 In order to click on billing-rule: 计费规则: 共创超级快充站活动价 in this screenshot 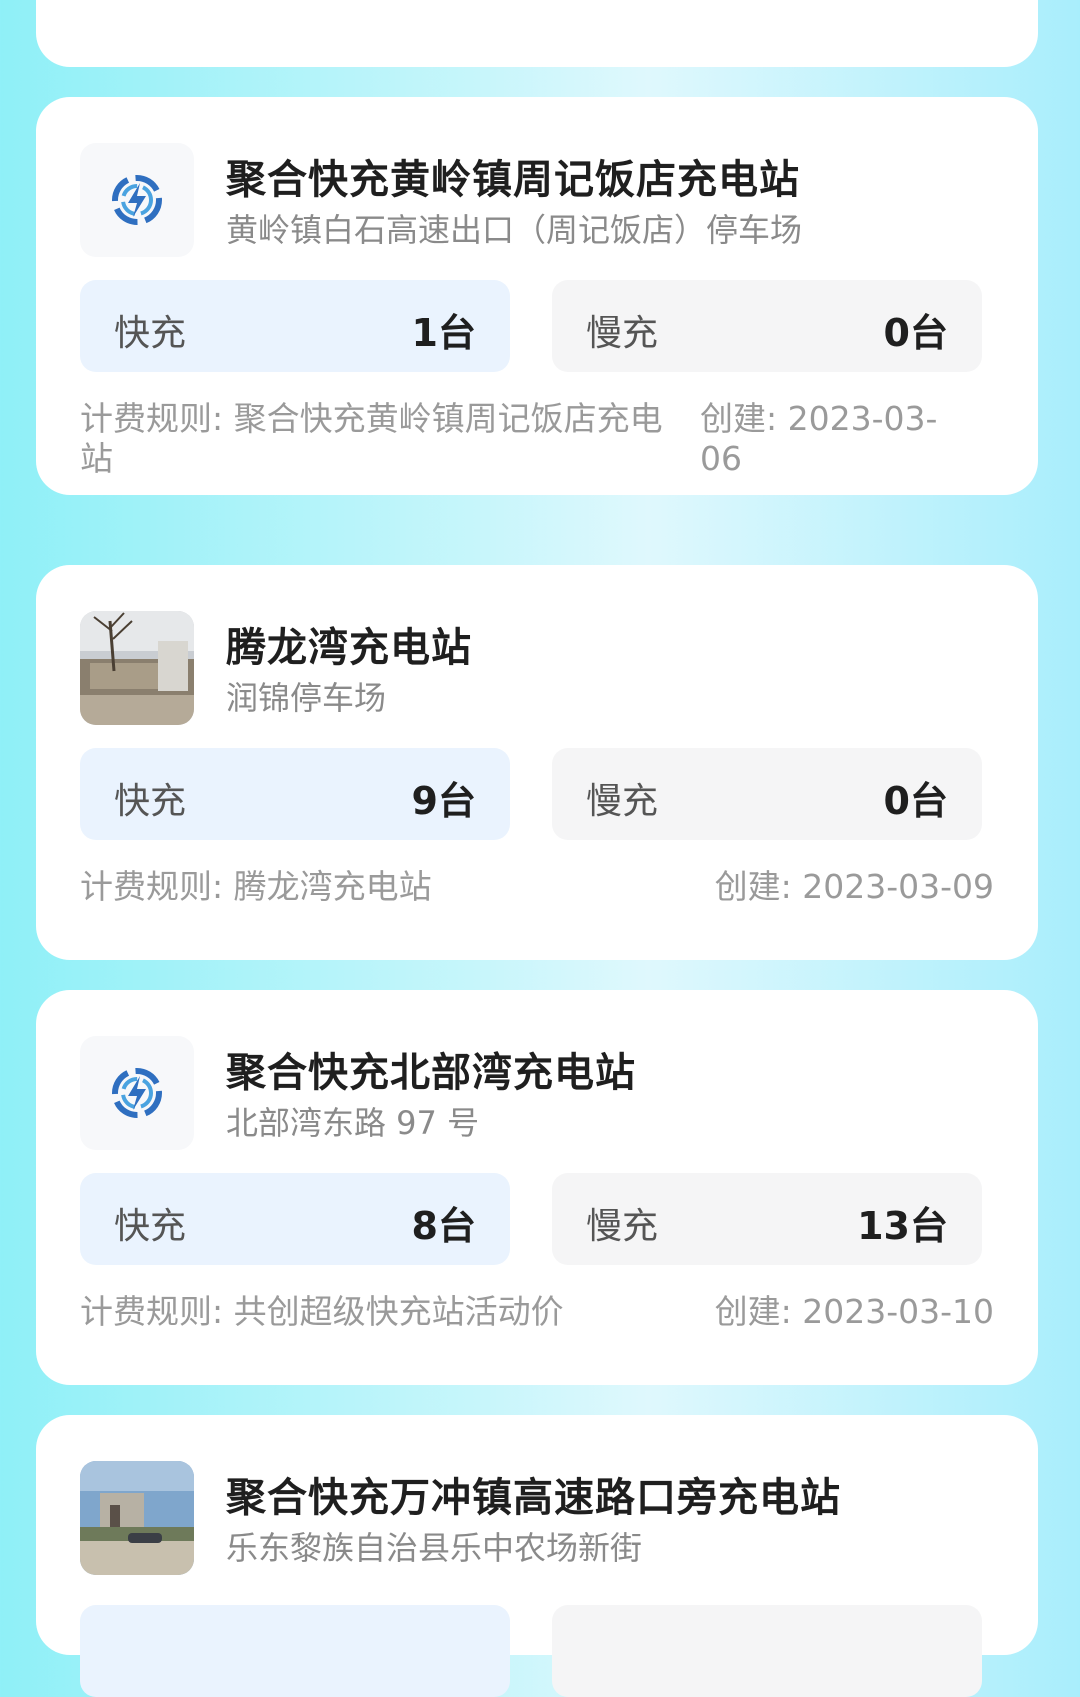, I will do `click(322, 1311)`.